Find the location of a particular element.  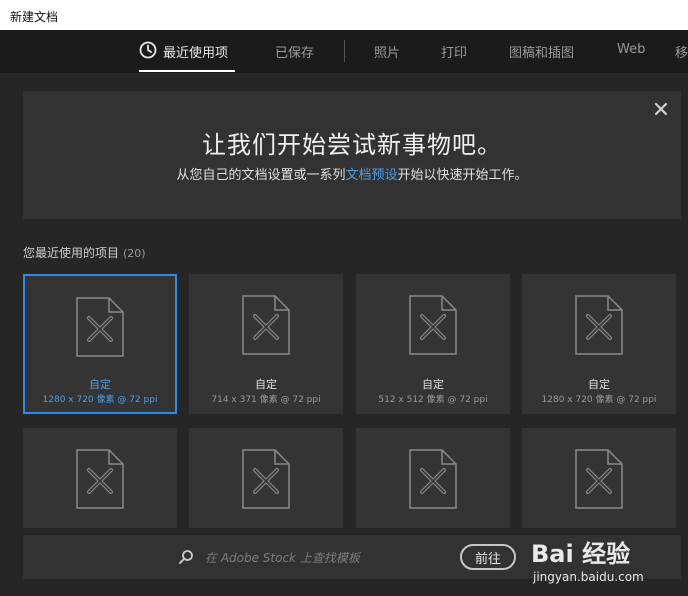

window-titlebar: 新建文档 is located at coordinates (344, 15).